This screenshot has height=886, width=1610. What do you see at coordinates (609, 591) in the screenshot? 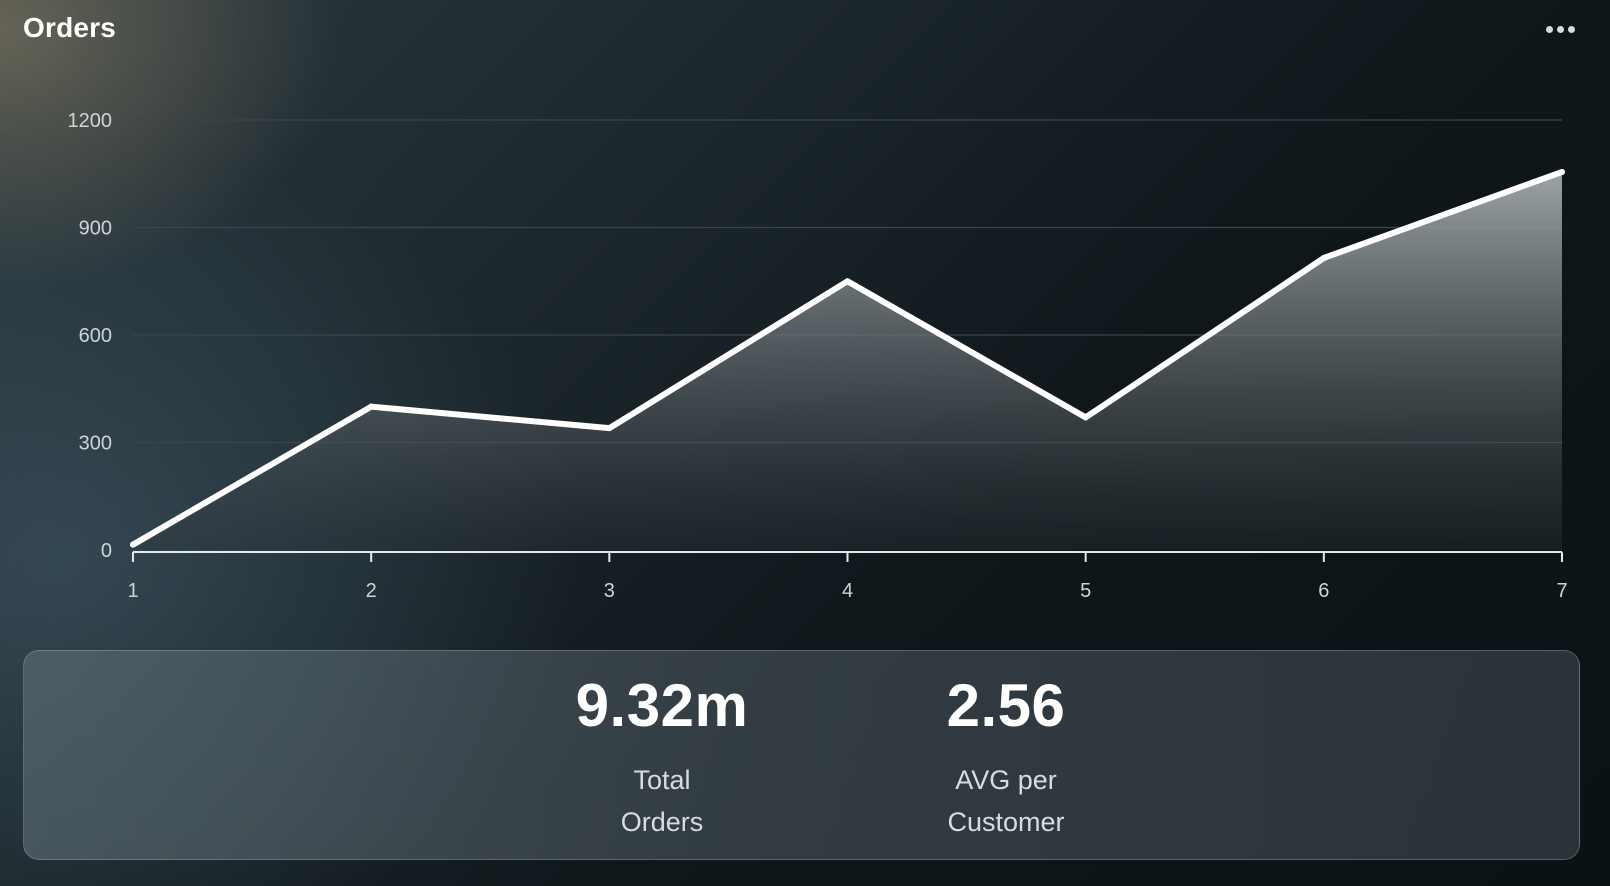
I see `x-tick-label: 3` at bounding box center [609, 591].